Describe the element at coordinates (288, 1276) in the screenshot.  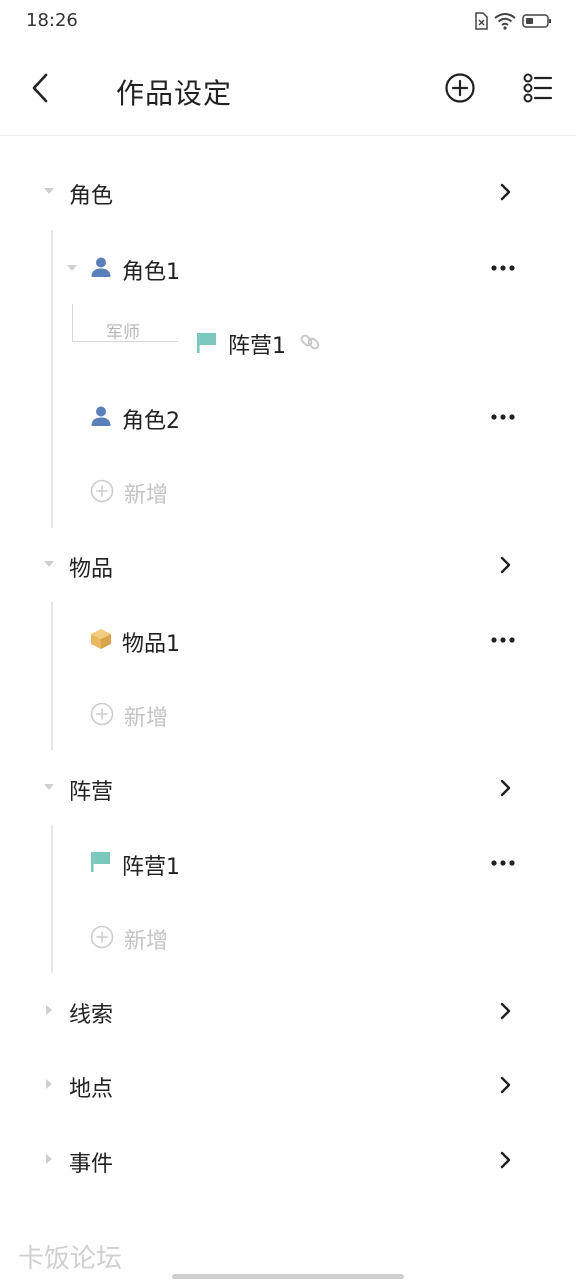
I see `home-indicator` at that location.